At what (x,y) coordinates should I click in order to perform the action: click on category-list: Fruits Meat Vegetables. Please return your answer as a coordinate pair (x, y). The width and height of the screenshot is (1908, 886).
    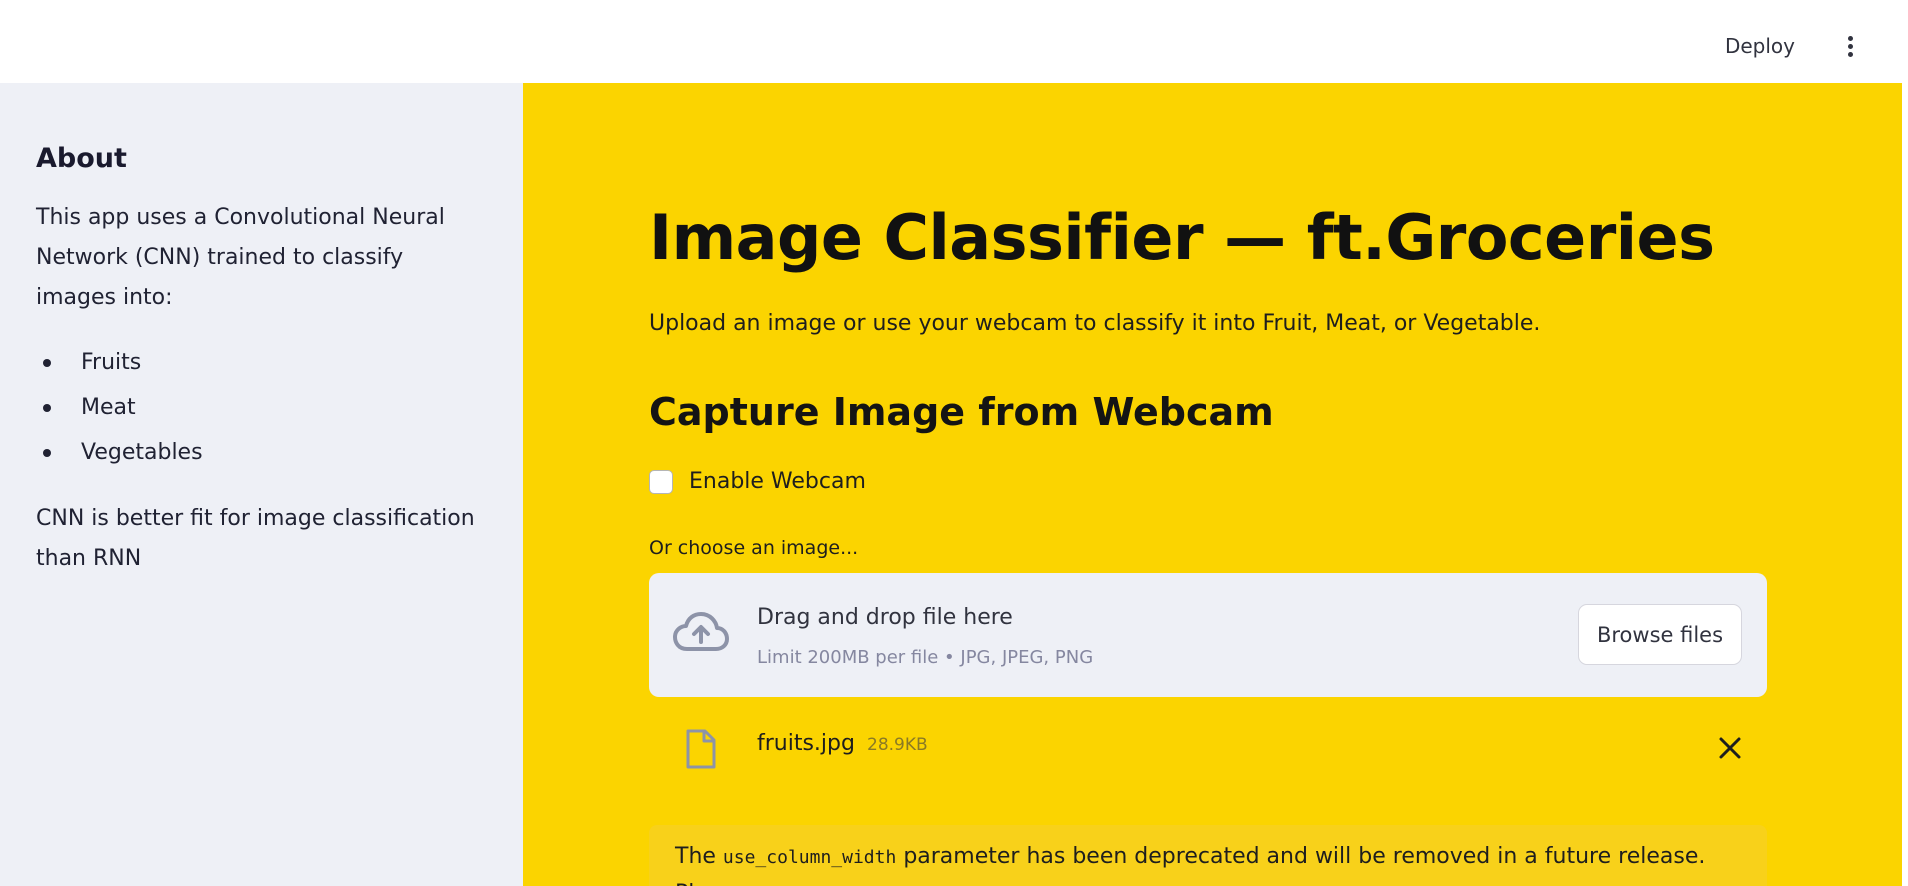
    Looking at the image, I should click on (261, 407).